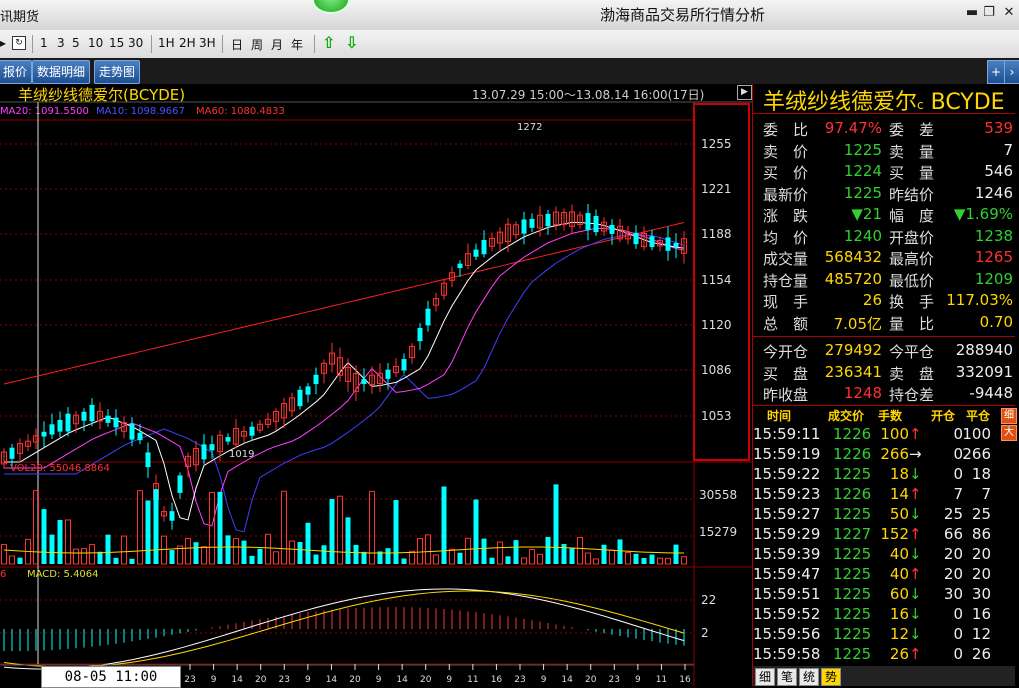 The image size is (1019, 688). I want to click on refresh-icon: ↻, so click(19, 43).